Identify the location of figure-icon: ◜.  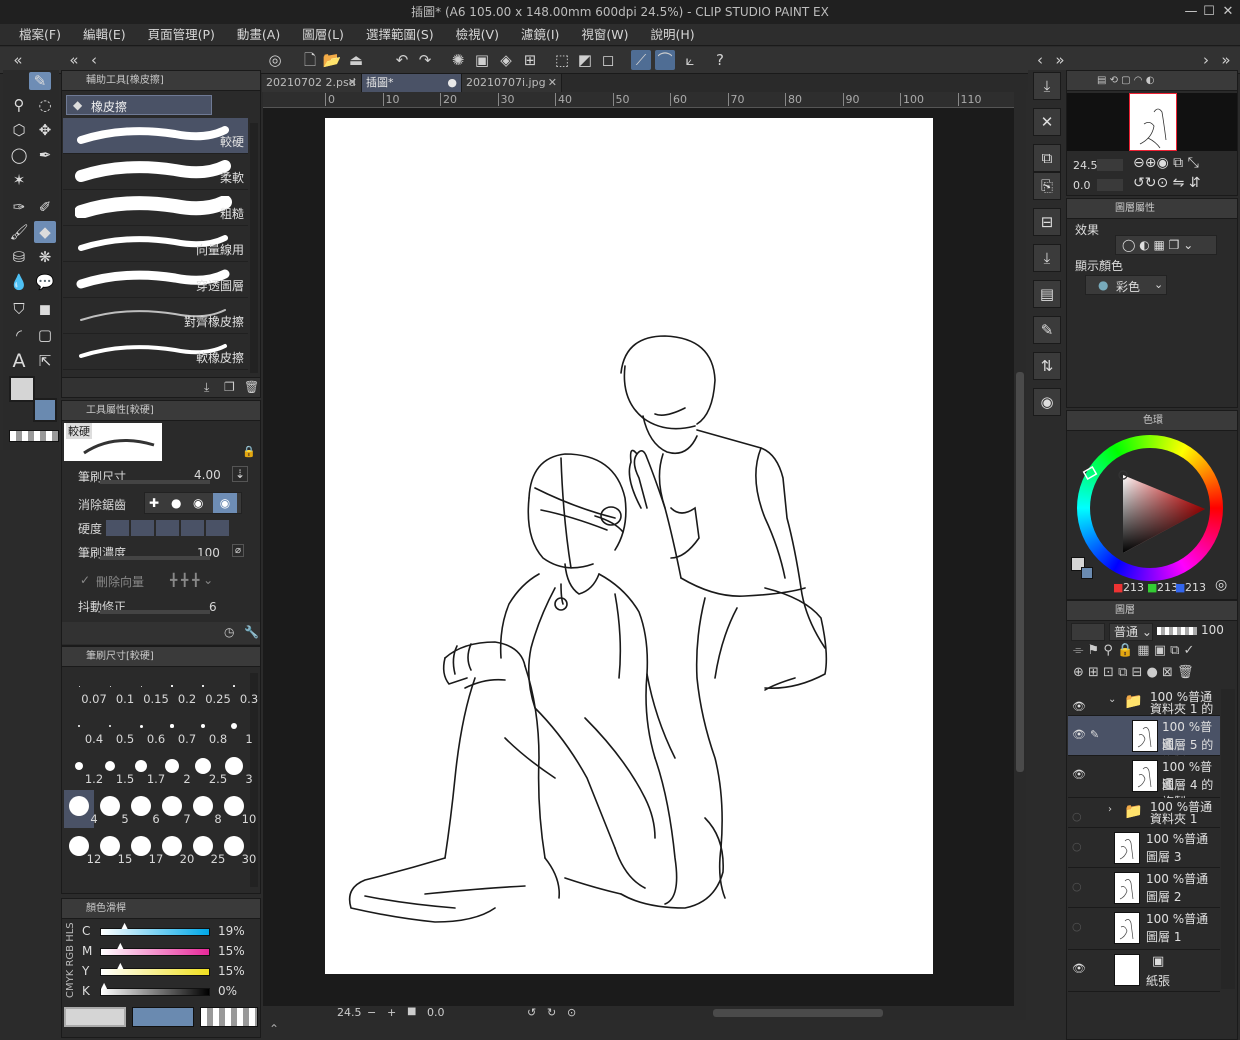
(19, 335).